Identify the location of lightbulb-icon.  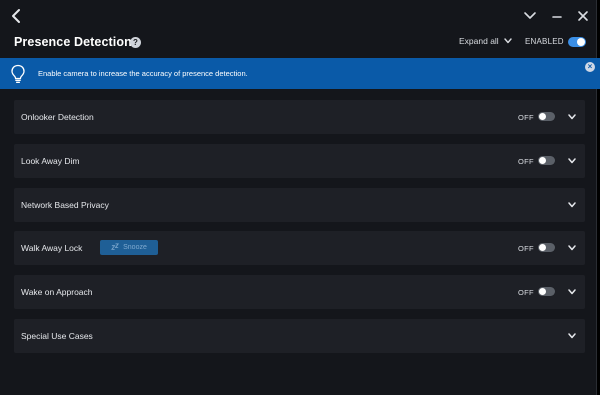
(18, 73).